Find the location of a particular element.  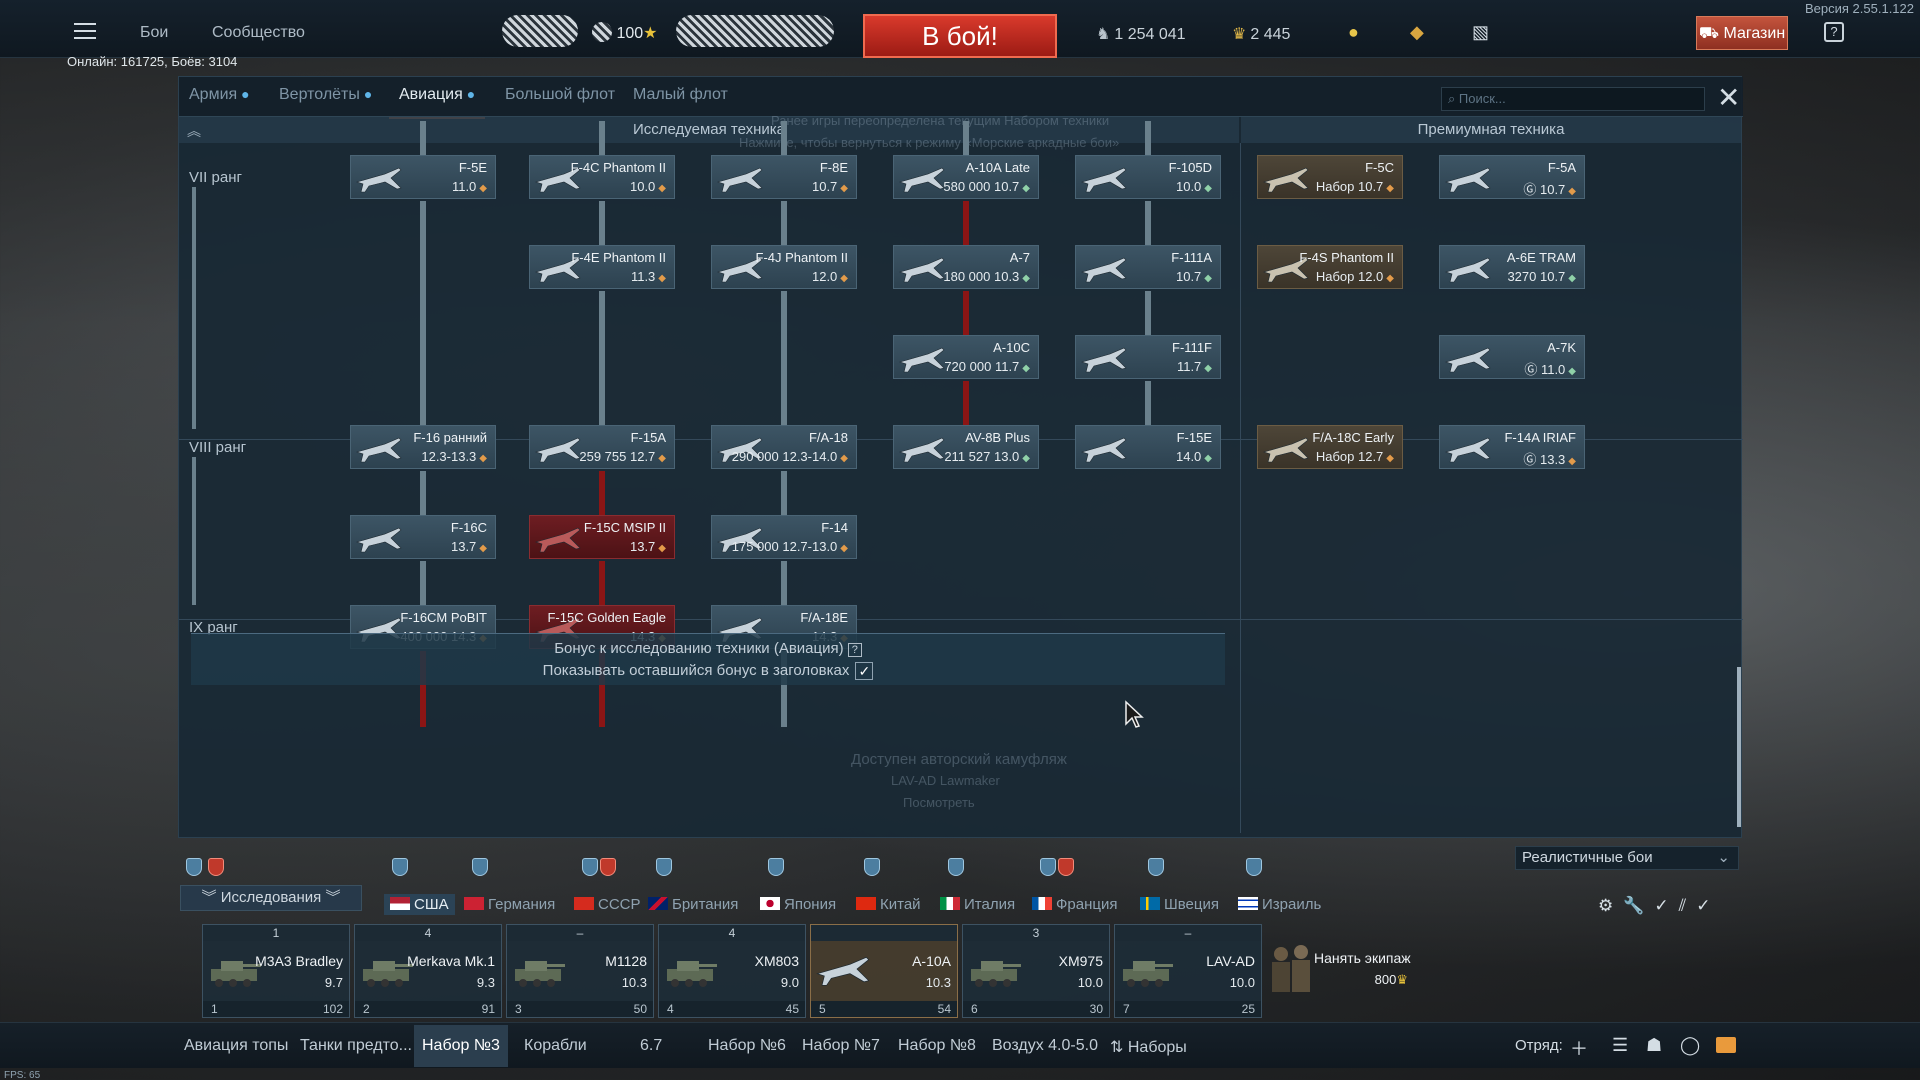

aircraft-icon is located at coordinates (843, 971).